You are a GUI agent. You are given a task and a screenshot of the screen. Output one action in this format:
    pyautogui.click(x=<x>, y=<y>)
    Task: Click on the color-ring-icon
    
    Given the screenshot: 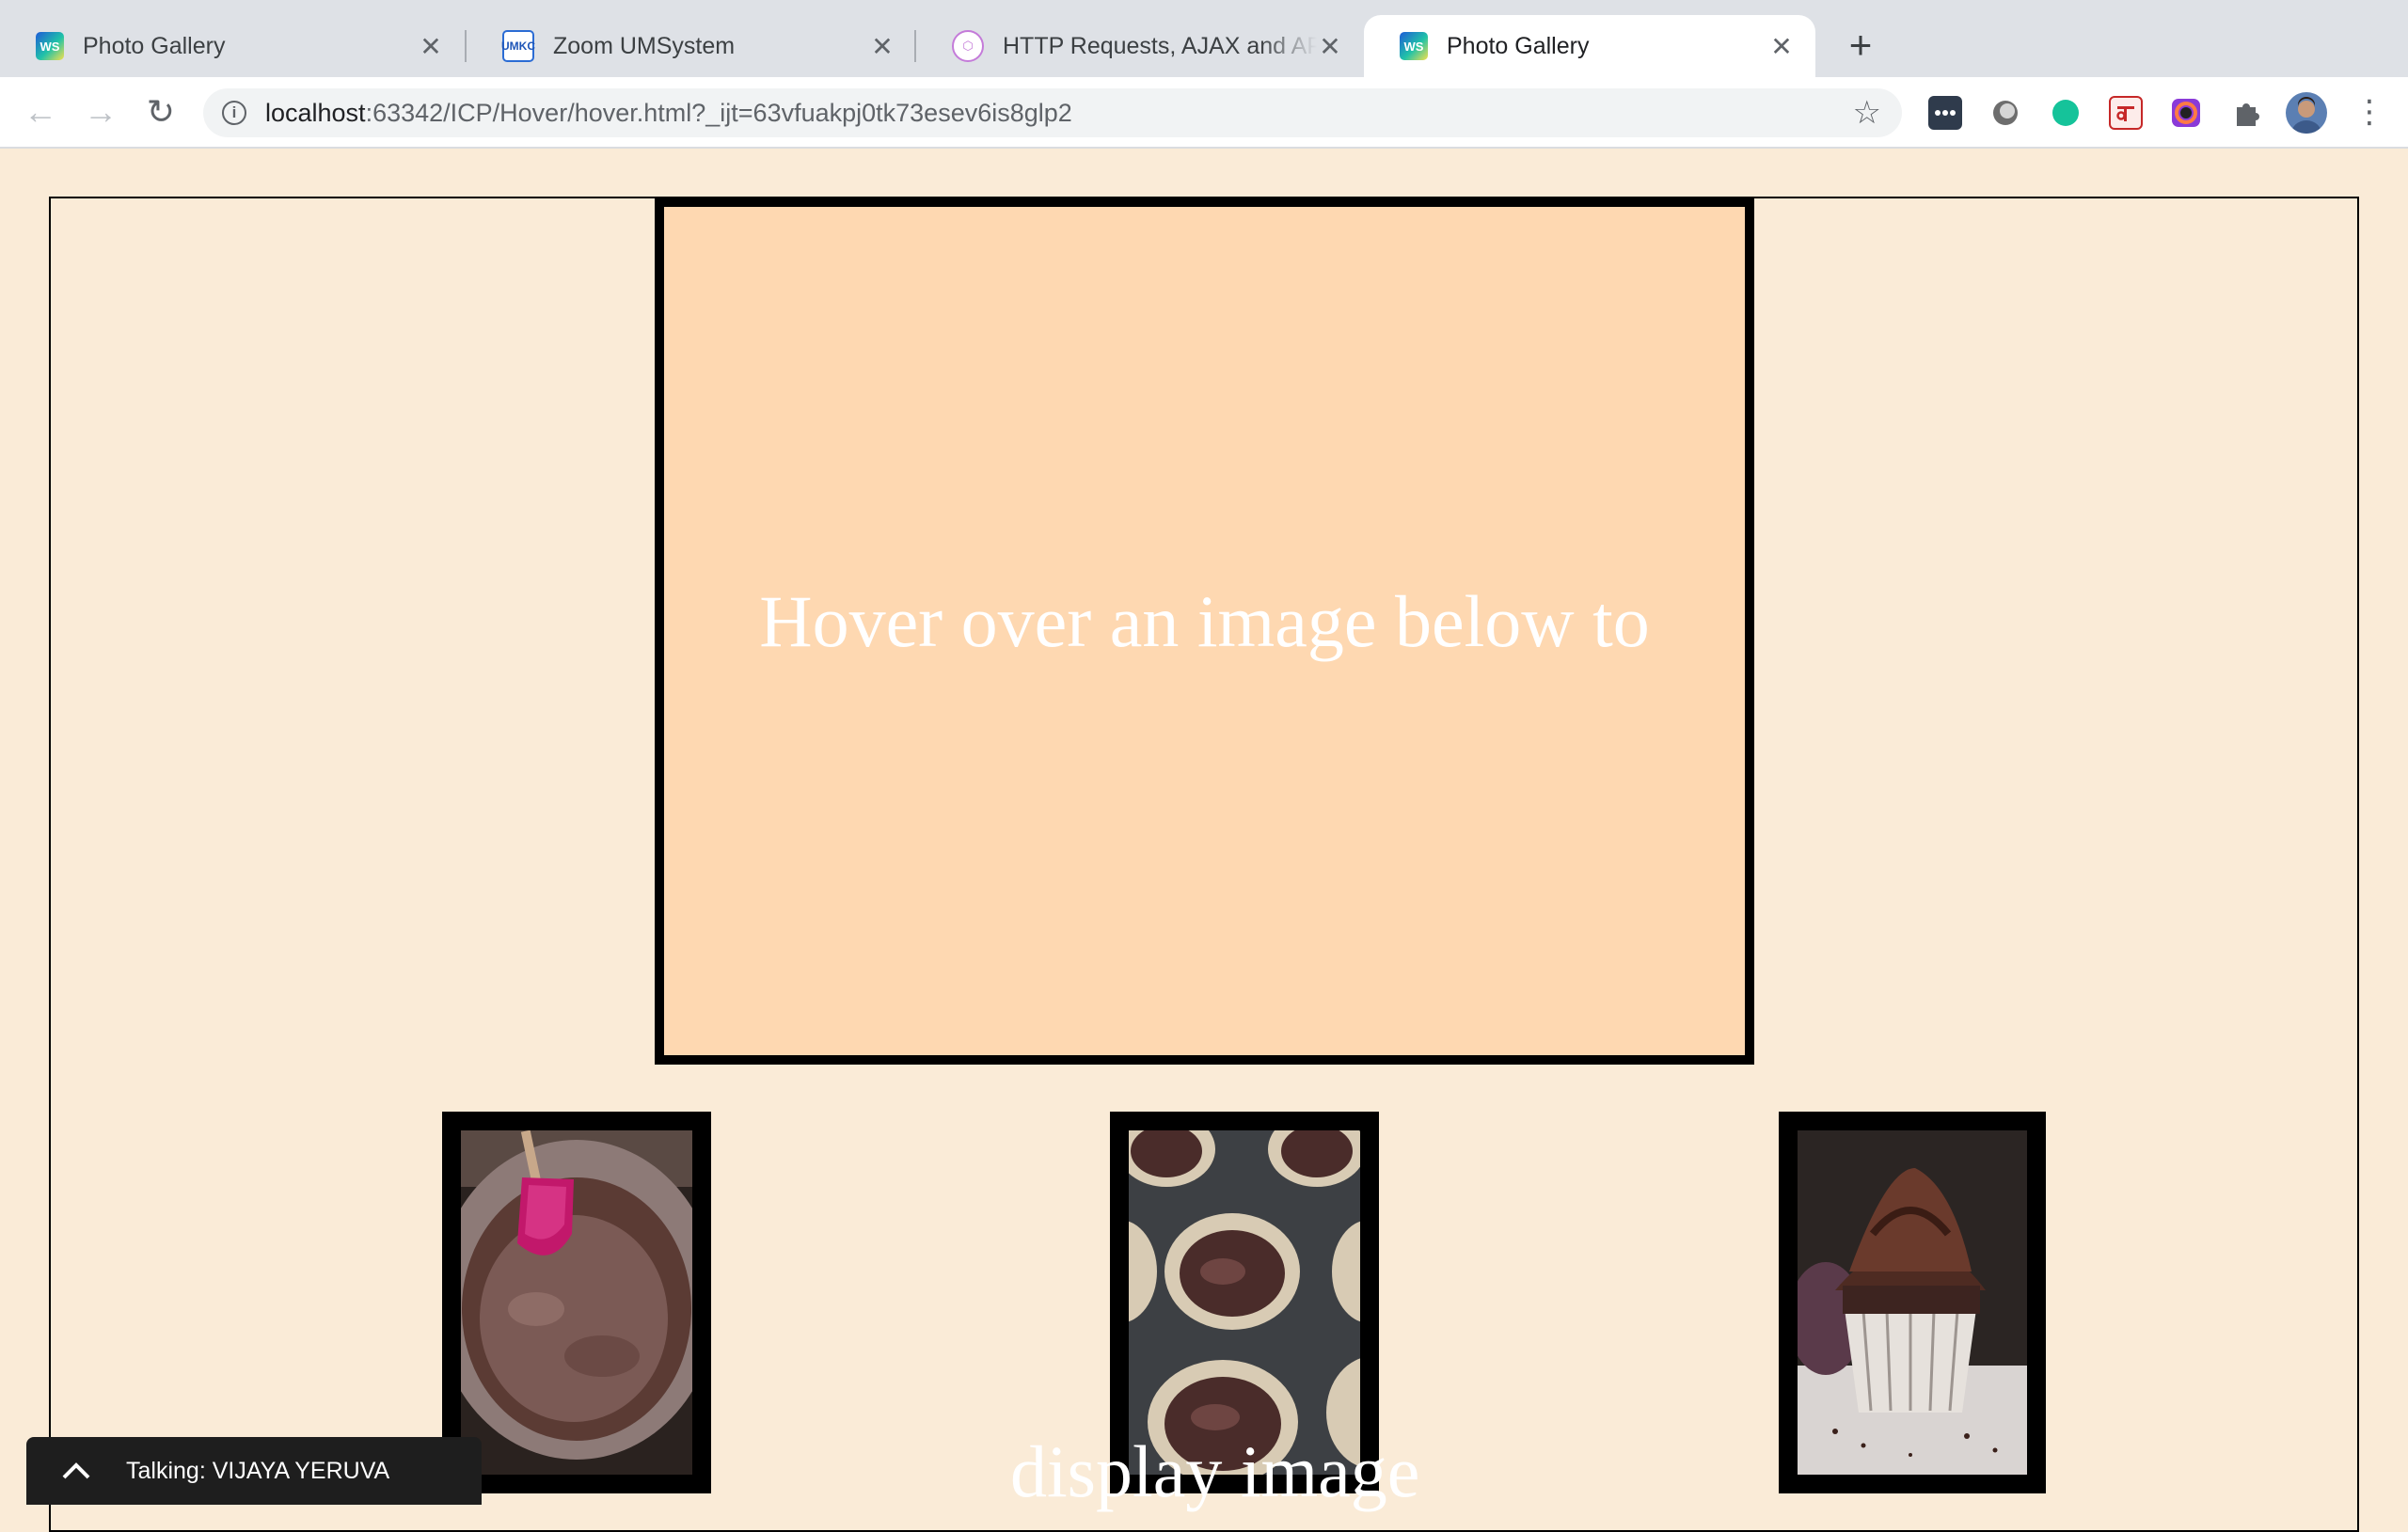 What is the action you would take?
    pyautogui.click(x=2186, y=113)
    